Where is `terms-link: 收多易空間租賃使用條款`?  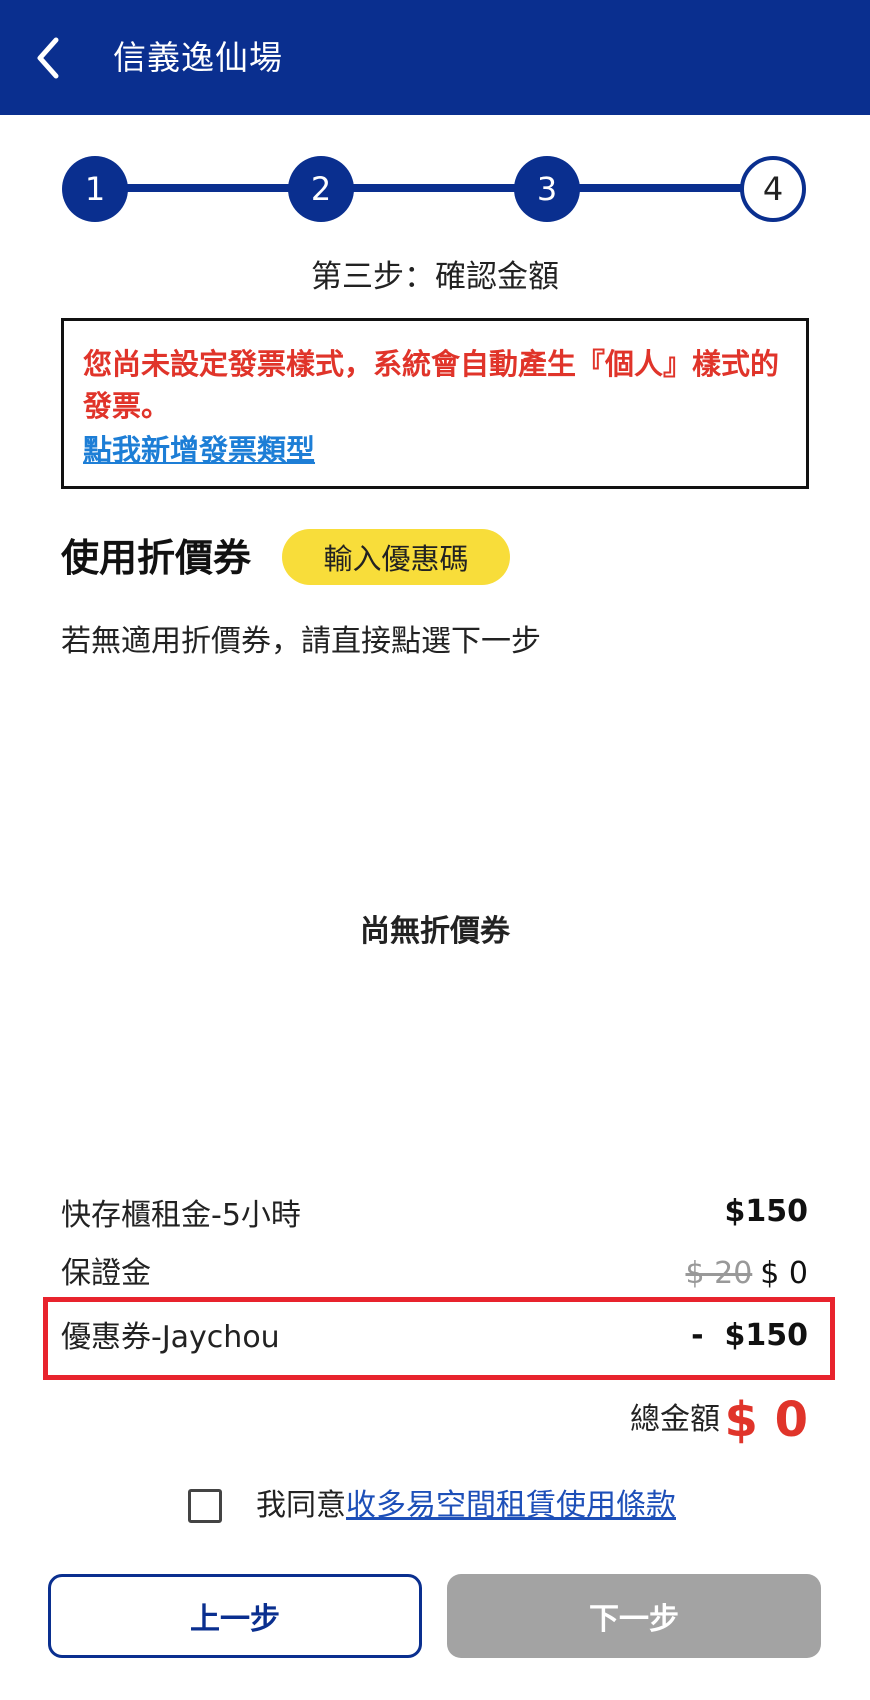 terms-link: 收多易空間租賃使用條款 is located at coordinates (511, 1505).